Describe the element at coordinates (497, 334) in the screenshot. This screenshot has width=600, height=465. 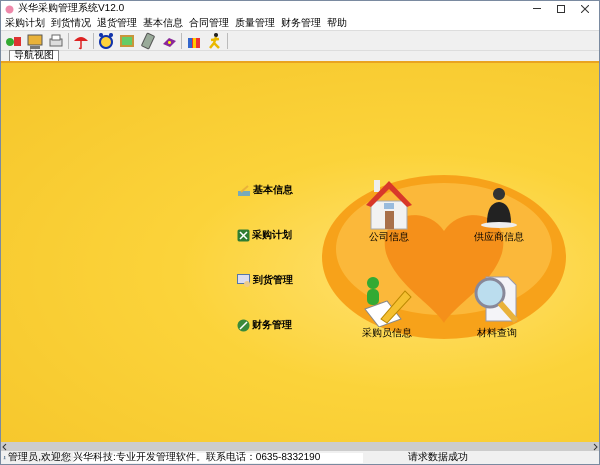
I see `icon-label: 材料查询` at that location.